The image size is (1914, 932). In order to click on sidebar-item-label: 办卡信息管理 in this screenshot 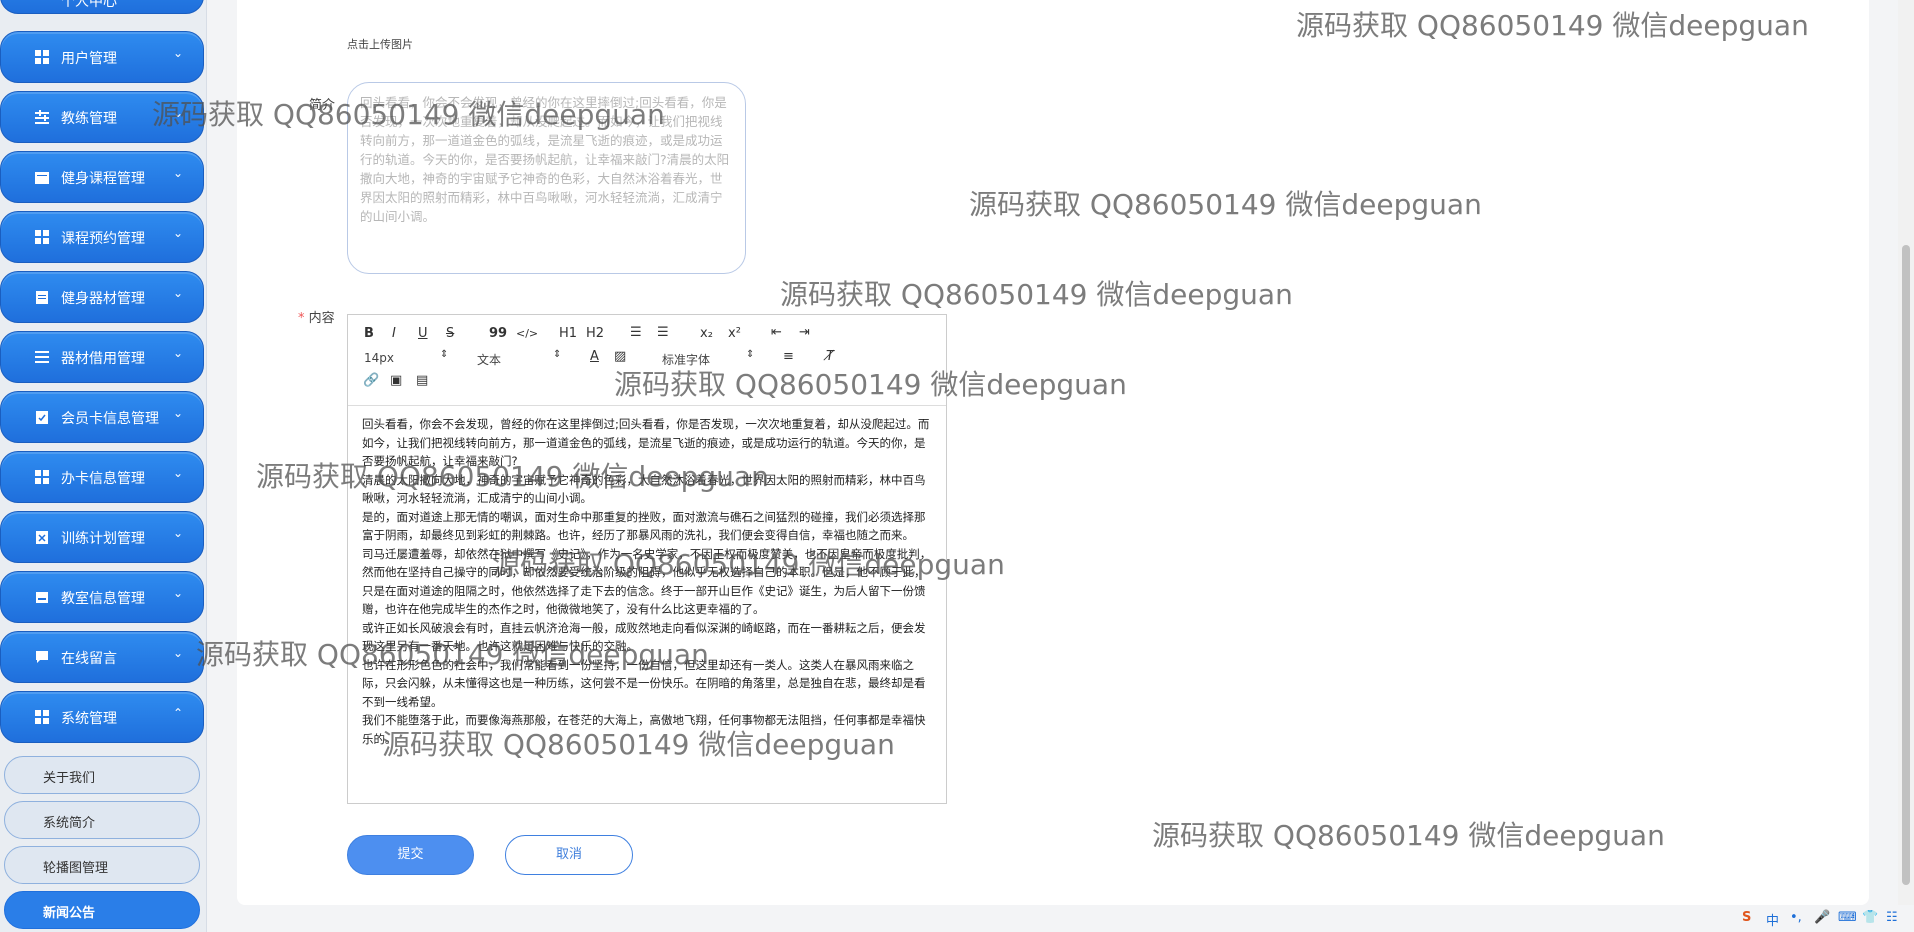, I will do `click(103, 479)`.